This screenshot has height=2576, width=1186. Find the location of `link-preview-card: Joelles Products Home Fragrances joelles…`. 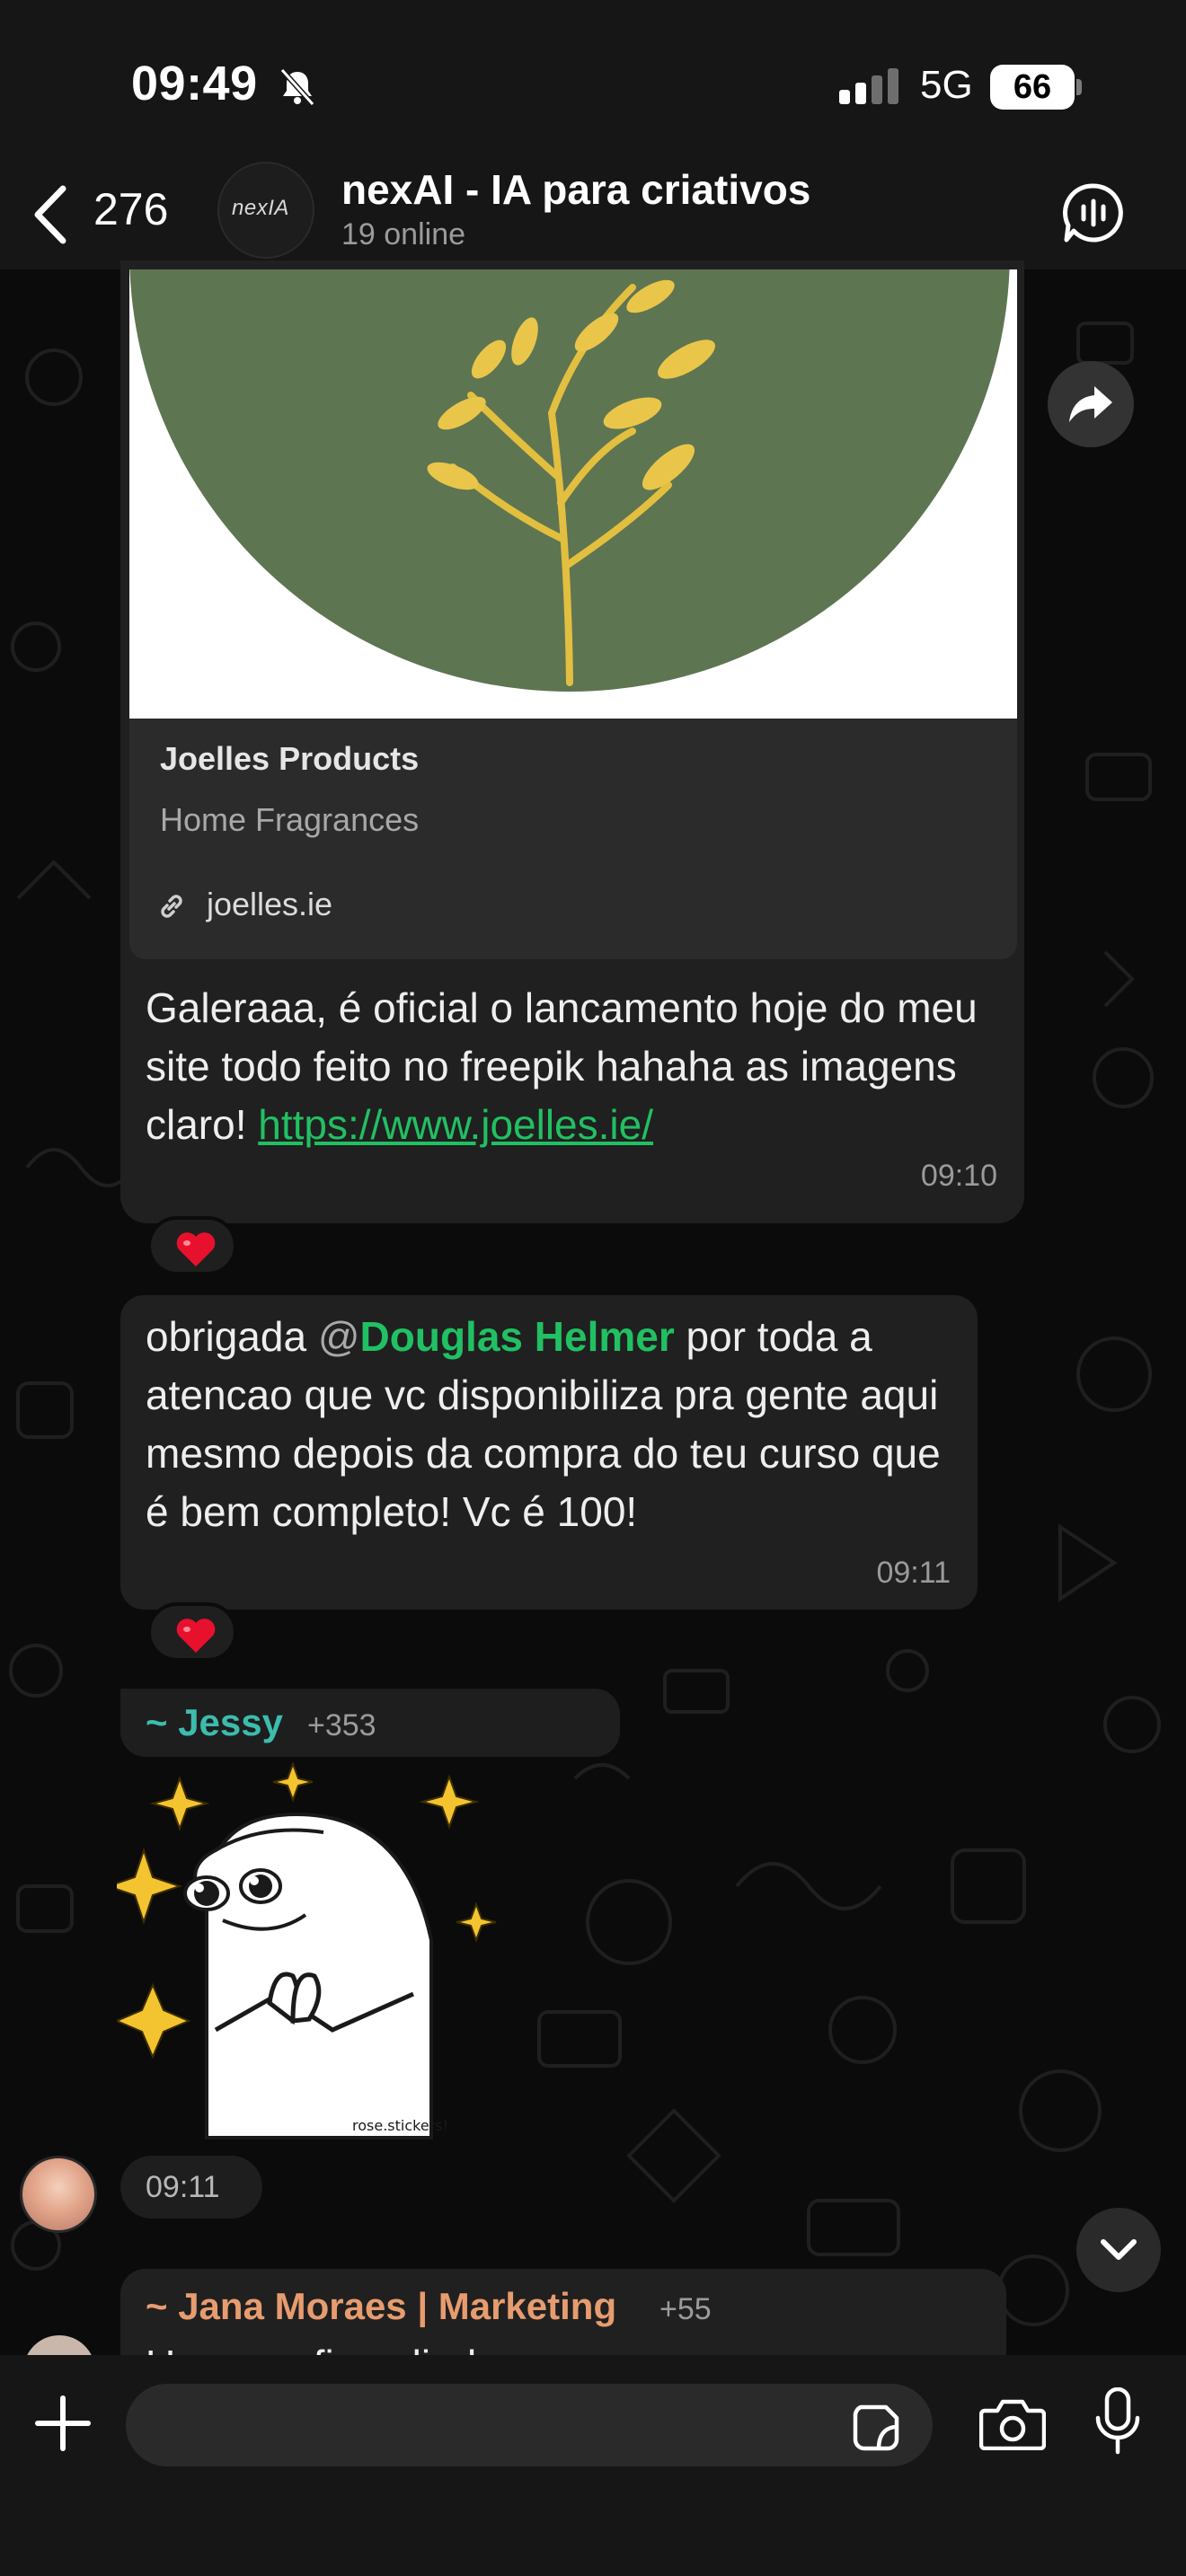

link-preview-card: Joelles Products Home Fragrances joelles… is located at coordinates (573, 839).